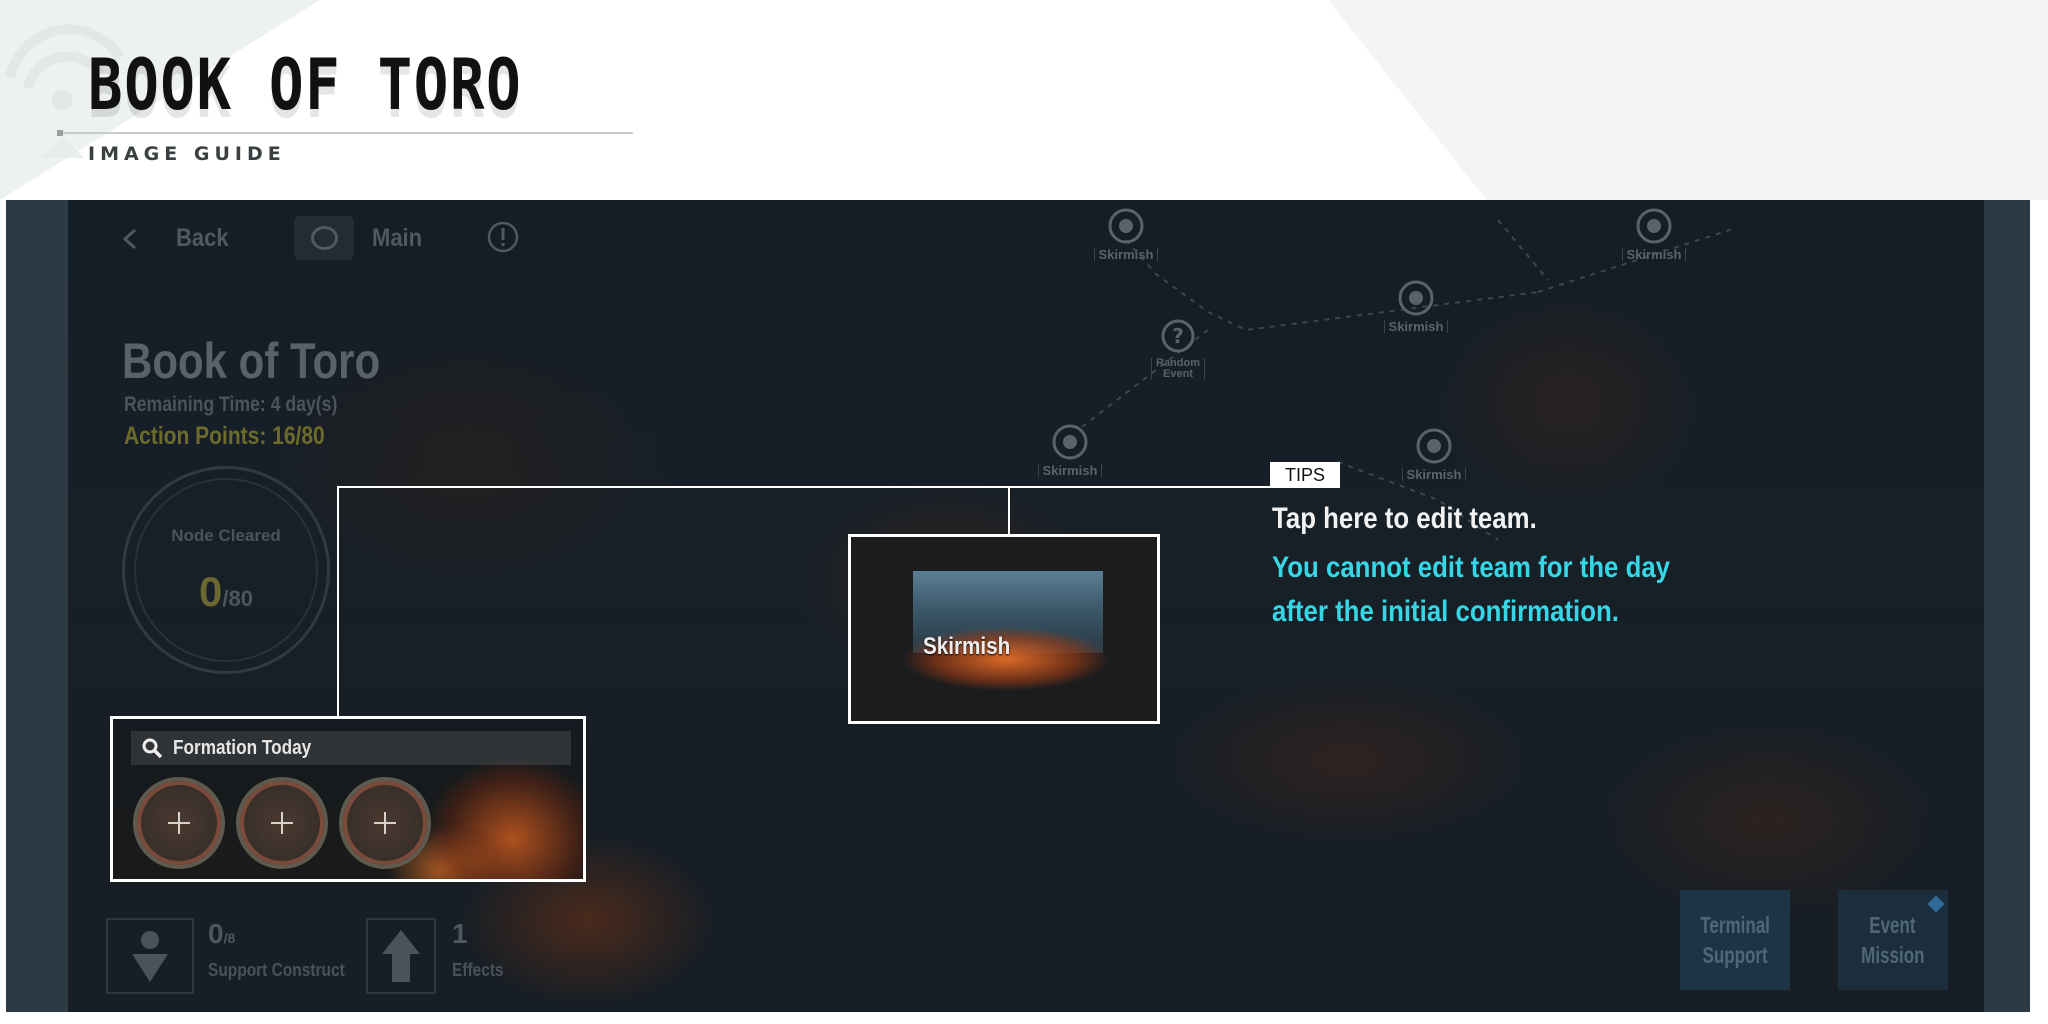 This screenshot has width=2048, height=1024. What do you see at coordinates (152, 748) in the screenshot?
I see `search-icon` at bounding box center [152, 748].